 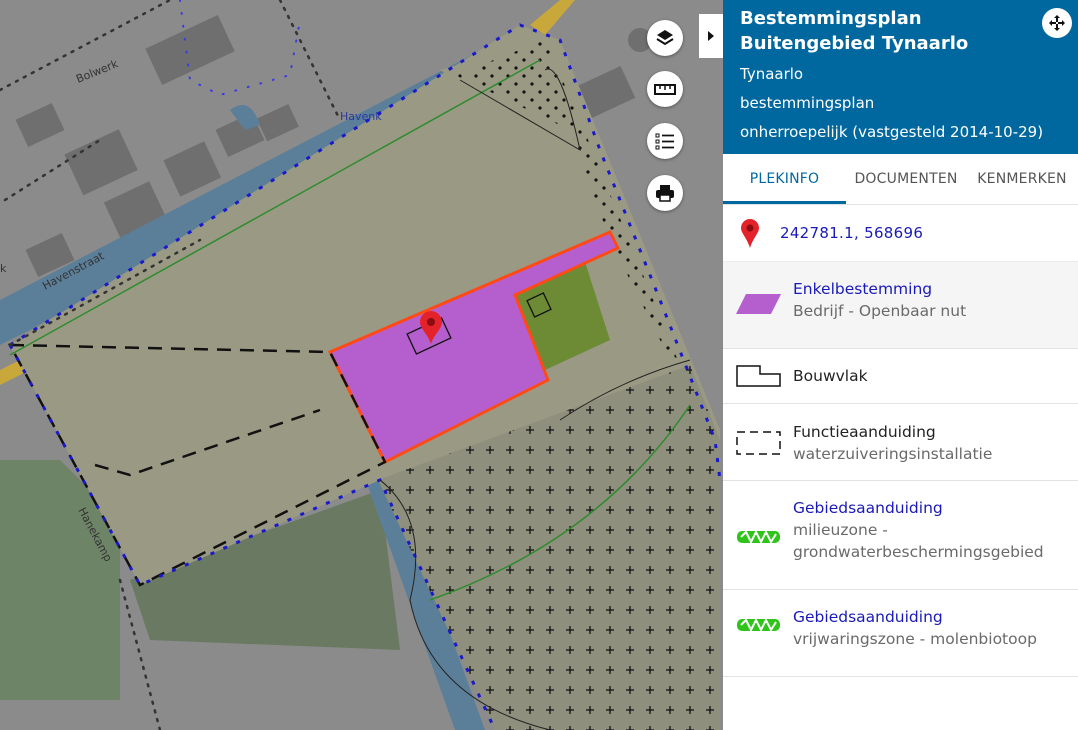 I want to click on print-icon, so click(x=665, y=193).